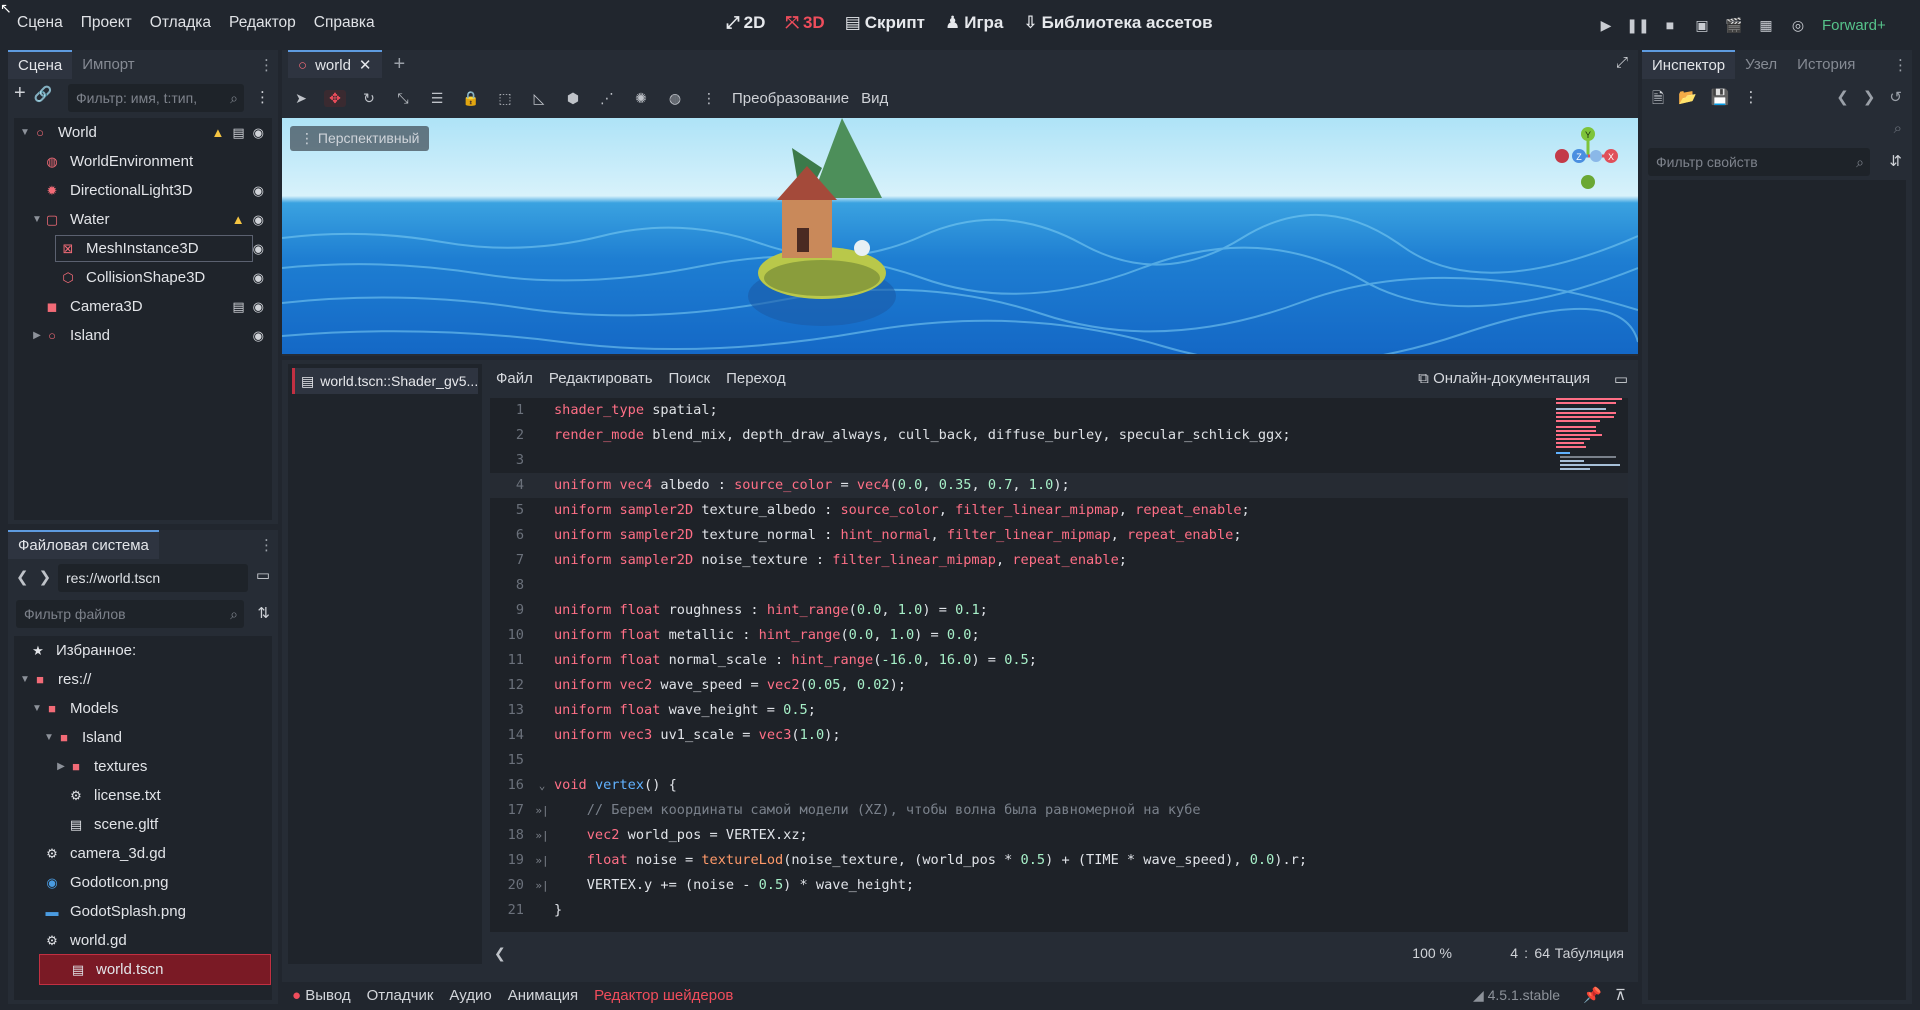  Describe the element at coordinates (1798, 25) in the screenshot. I see `movie-maker-icon: ◎` at that location.